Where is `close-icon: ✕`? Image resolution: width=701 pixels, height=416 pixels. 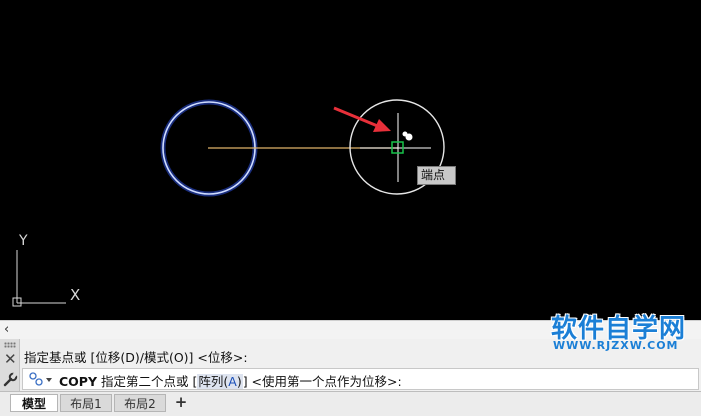 close-icon: ✕ is located at coordinates (10, 359).